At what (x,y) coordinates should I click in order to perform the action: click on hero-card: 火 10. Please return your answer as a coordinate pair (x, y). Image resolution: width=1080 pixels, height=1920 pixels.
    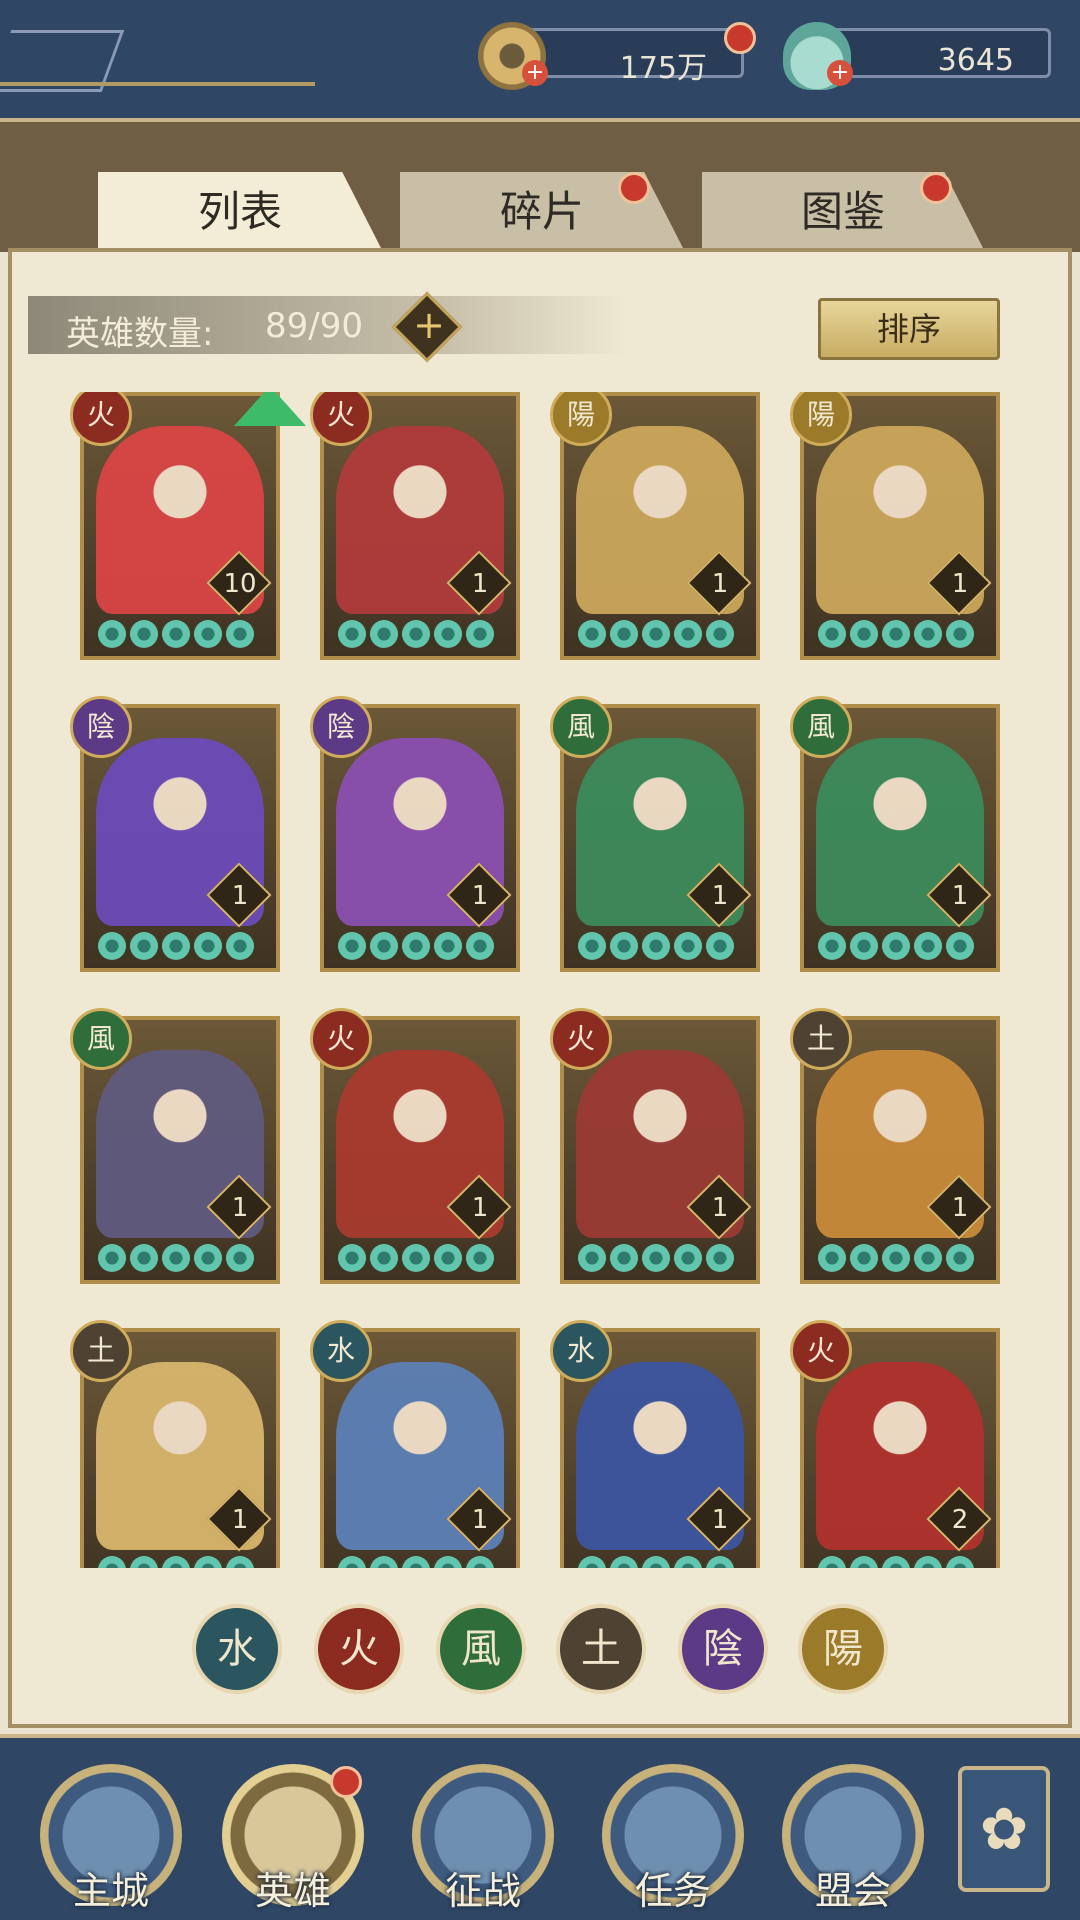
    Looking at the image, I should click on (188, 526).